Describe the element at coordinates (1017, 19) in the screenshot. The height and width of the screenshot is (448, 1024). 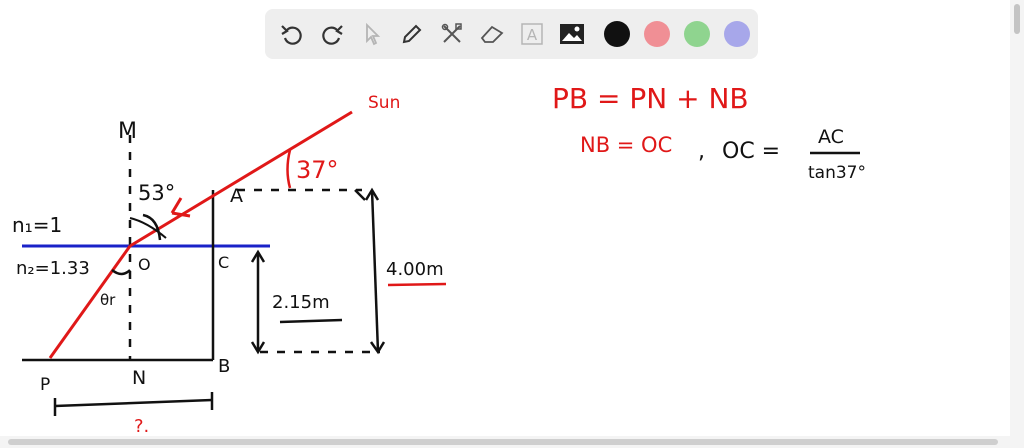
I see `vertical-scroll-thumb` at that location.